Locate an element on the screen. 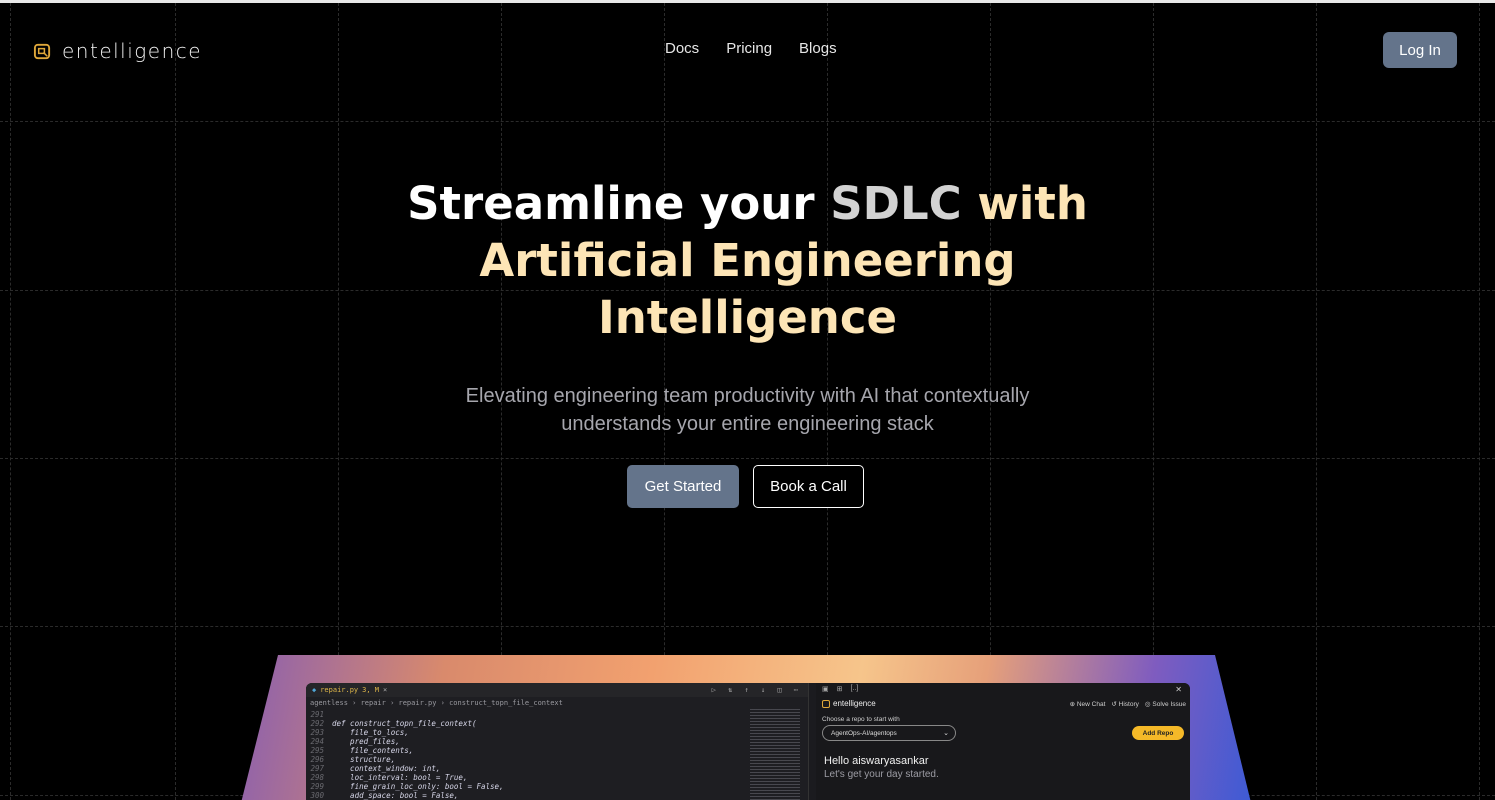 The width and height of the screenshot is (1495, 800). panel-brand: entelligence is located at coordinates (849, 703).